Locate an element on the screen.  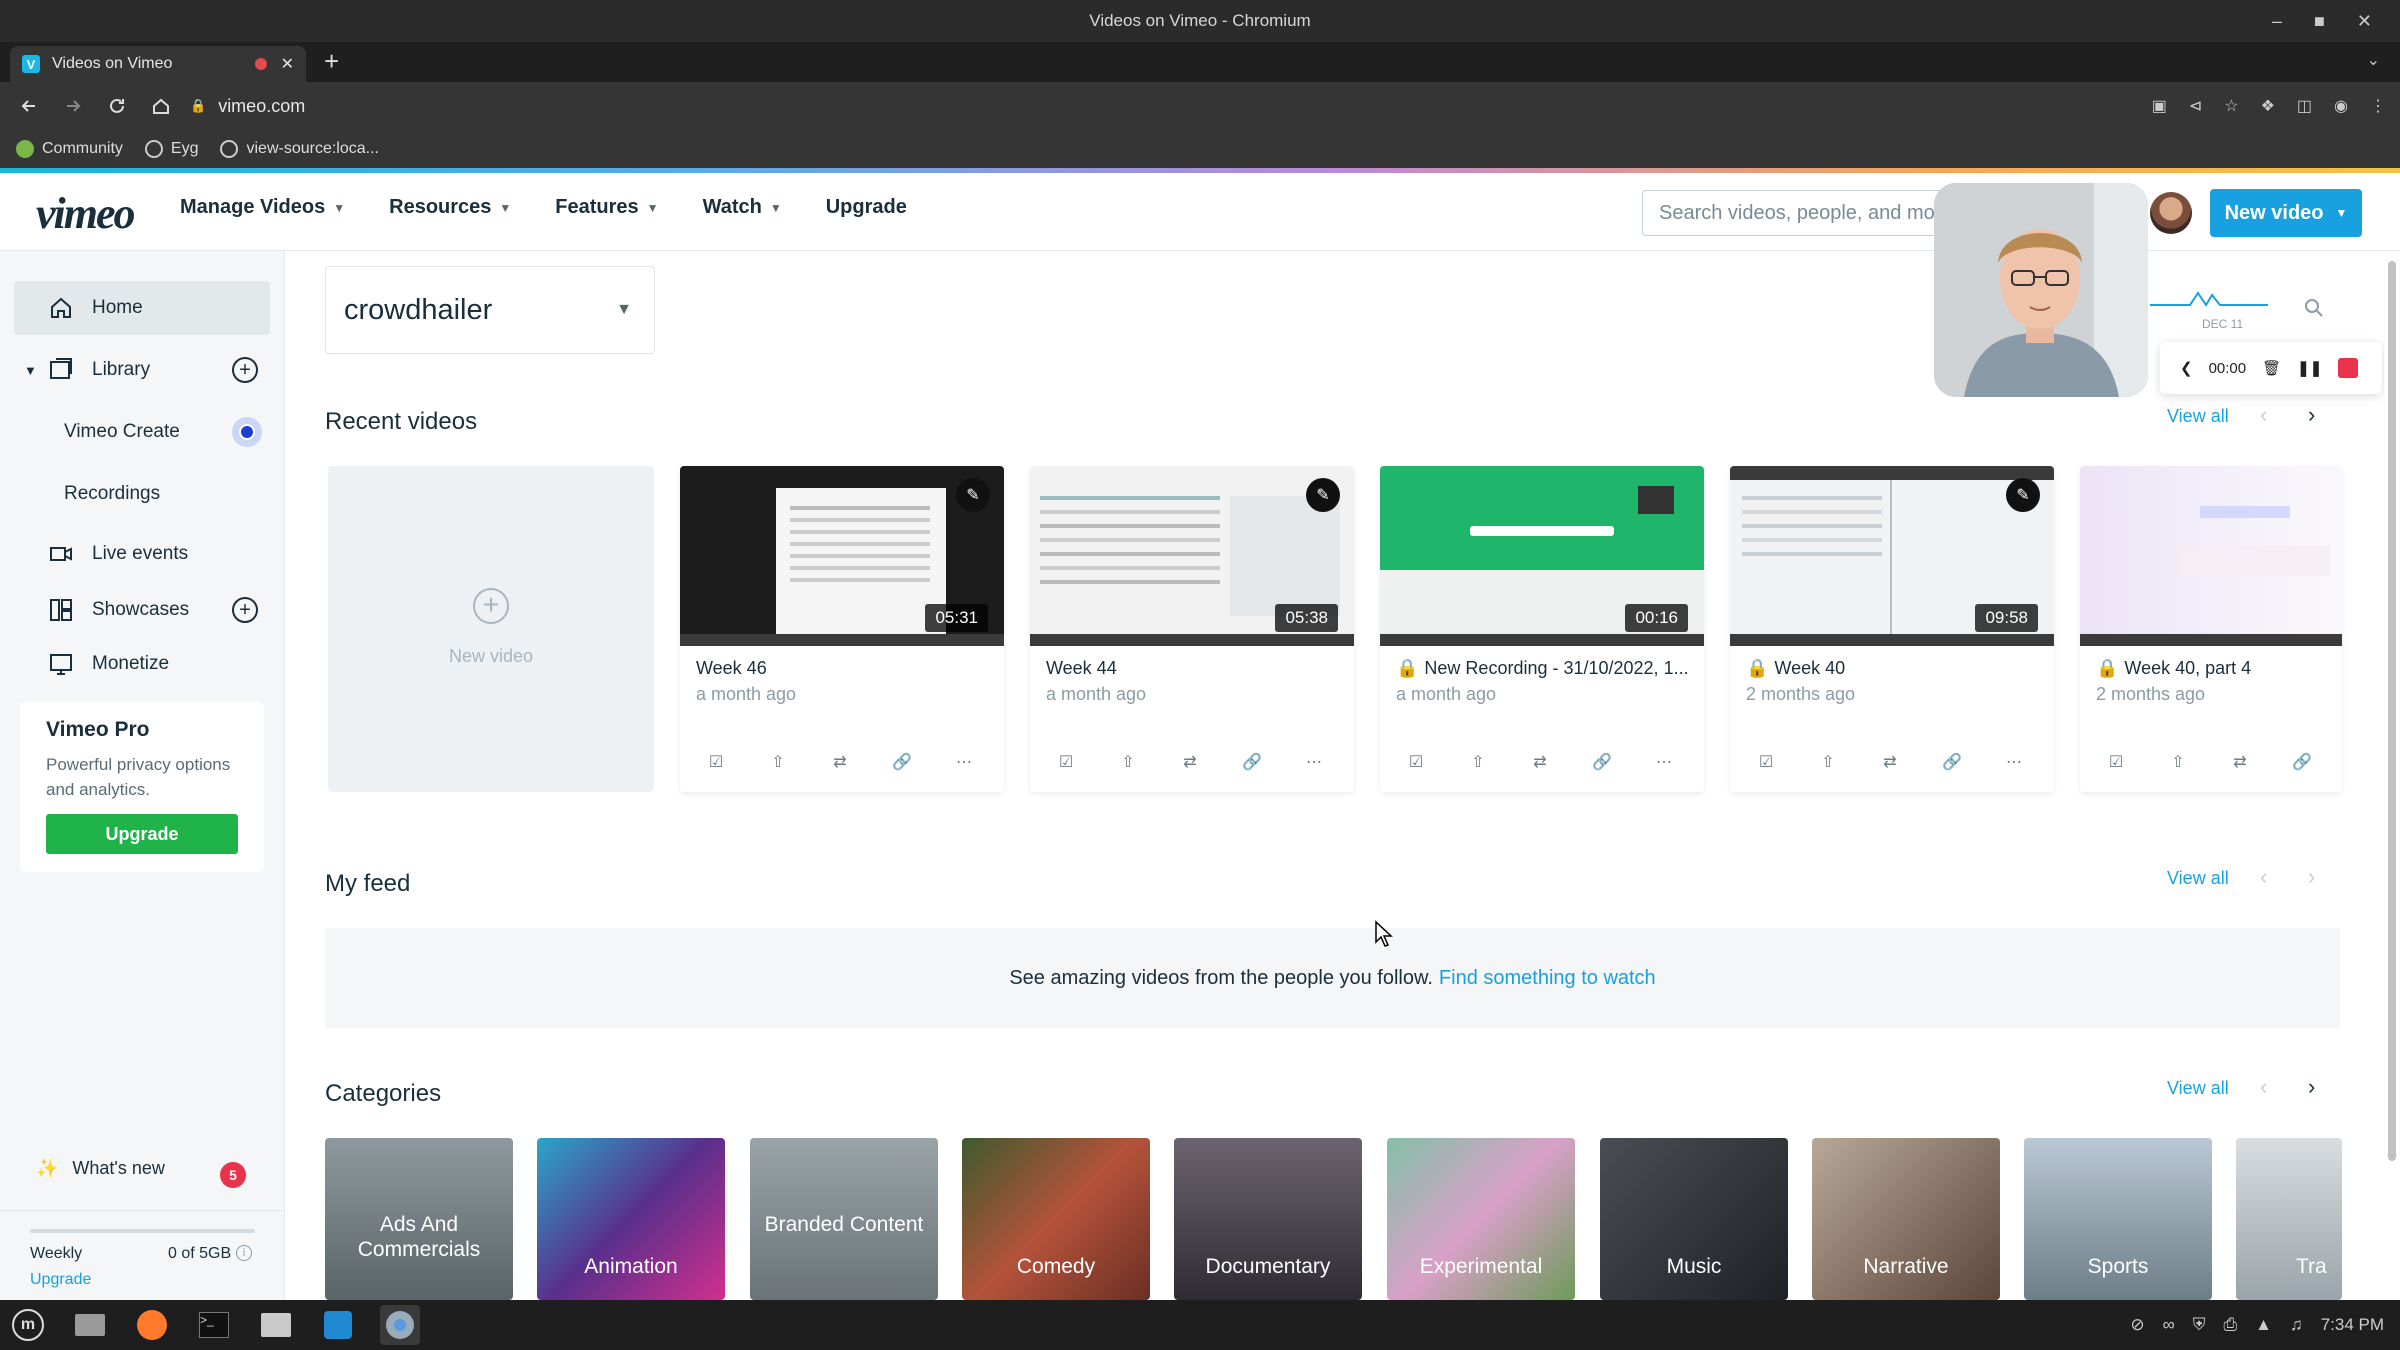
close-tab-icon: ✕ is located at coordinates (287, 64).